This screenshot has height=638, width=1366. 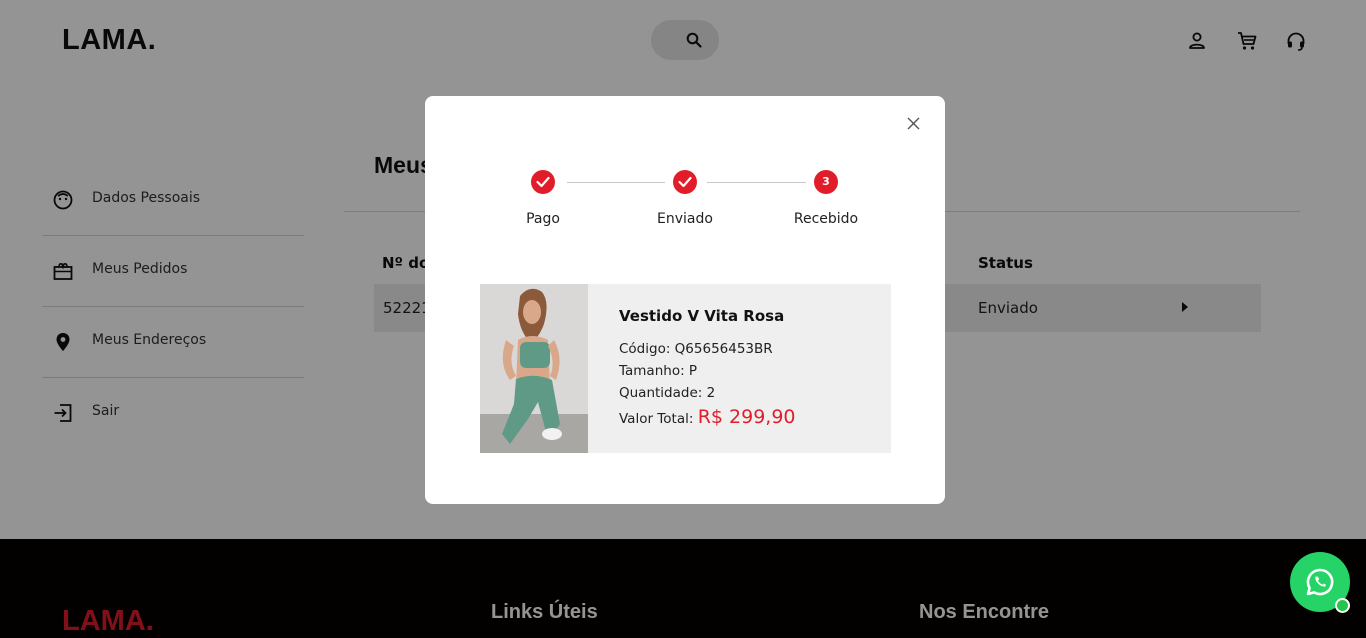 I want to click on product-image, so click(x=534, y=368).